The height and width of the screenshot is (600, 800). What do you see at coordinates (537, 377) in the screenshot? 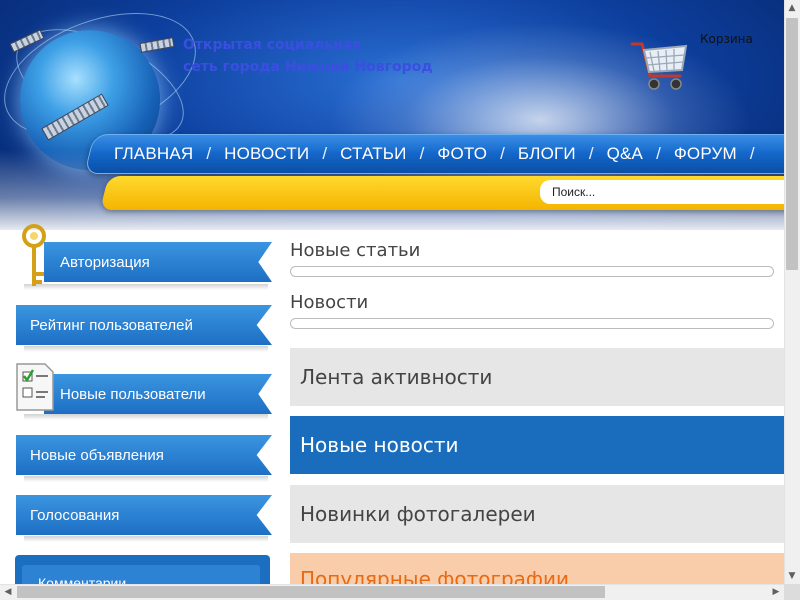
I see `tab-activity-feed: Лента активности` at bounding box center [537, 377].